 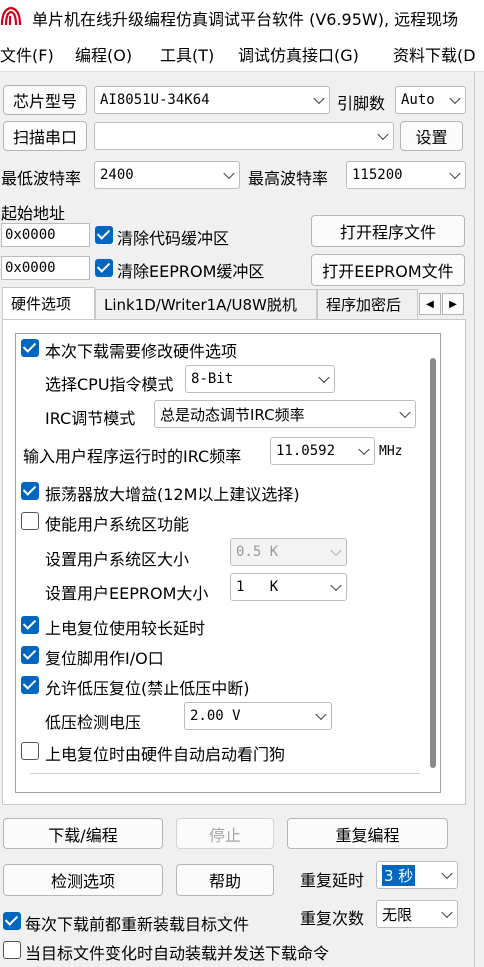 I want to click on settings-button: 设置, so click(x=431, y=136).